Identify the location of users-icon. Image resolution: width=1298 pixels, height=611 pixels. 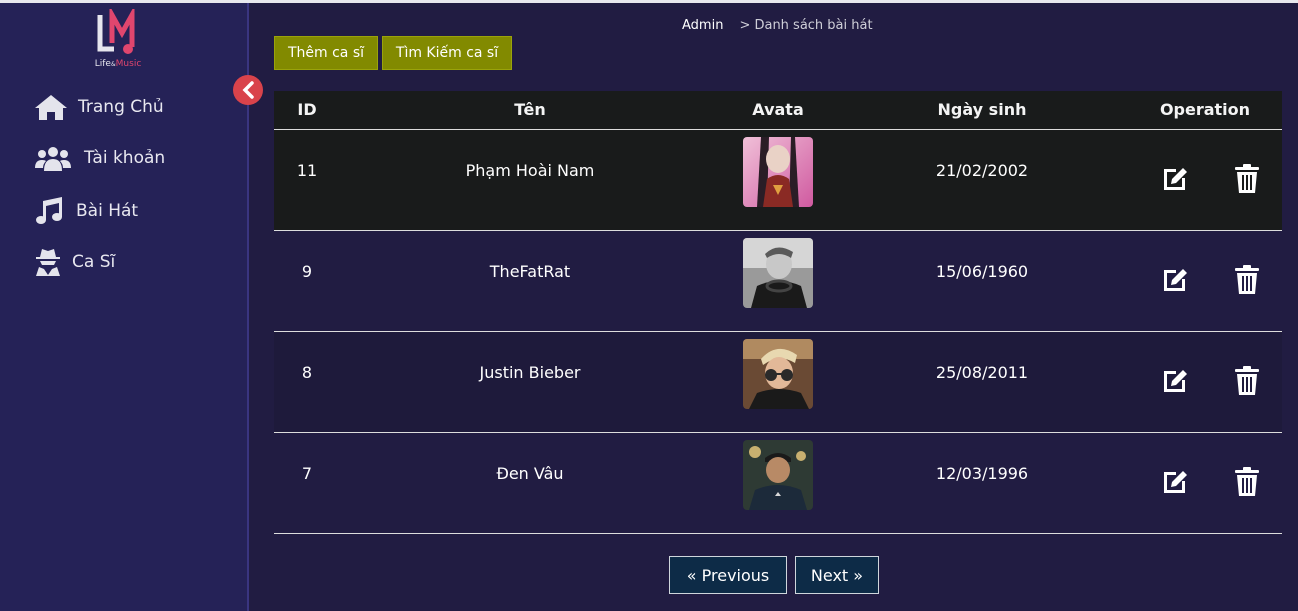
(53, 159).